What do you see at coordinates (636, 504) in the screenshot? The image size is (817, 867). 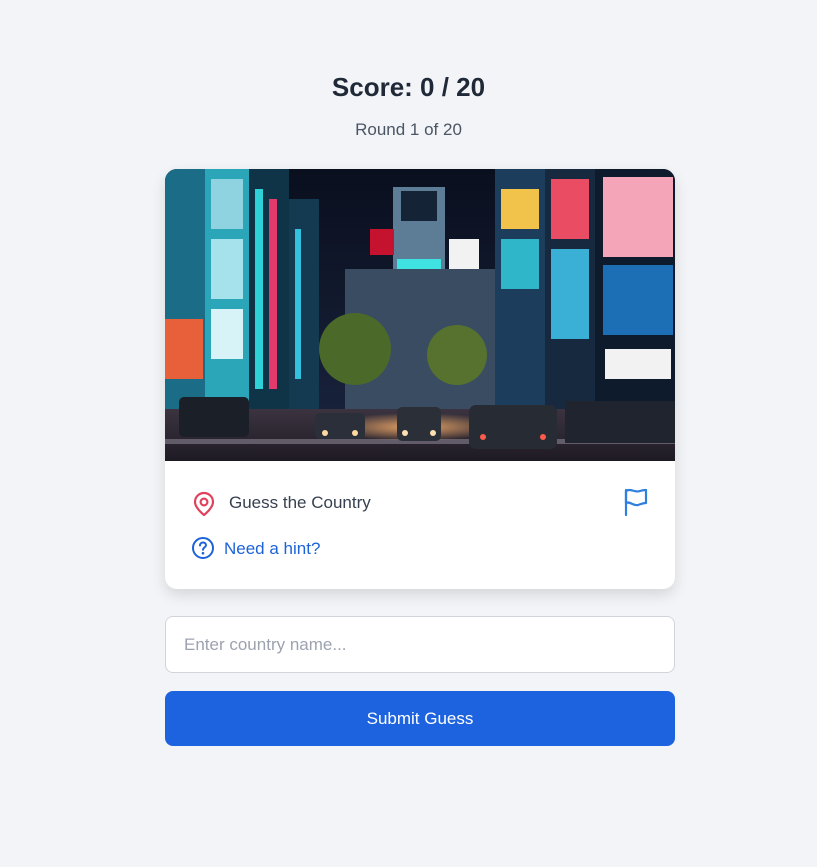 I see `flag-icon` at bounding box center [636, 504].